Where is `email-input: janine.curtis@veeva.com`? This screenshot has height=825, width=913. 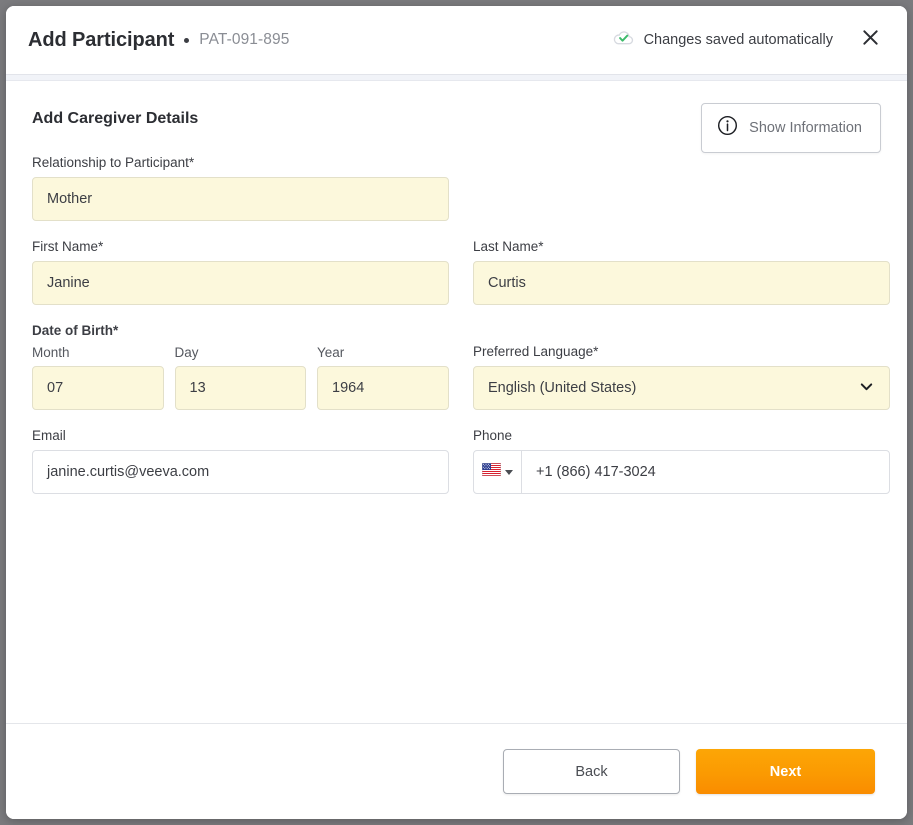 email-input: janine.curtis@veeva.com is located at coordinates (240, 472).